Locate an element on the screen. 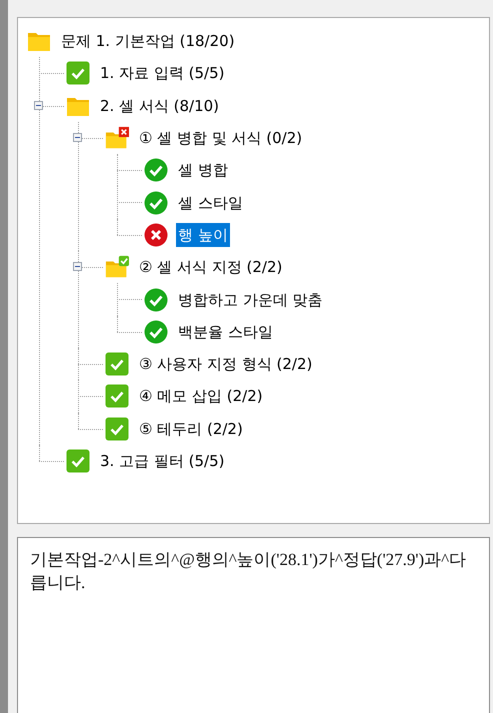 This screenshot has height=713, width=493. tree-item: 문제 1. 기본작업 (18/20) is located at coordinates (148, 41).